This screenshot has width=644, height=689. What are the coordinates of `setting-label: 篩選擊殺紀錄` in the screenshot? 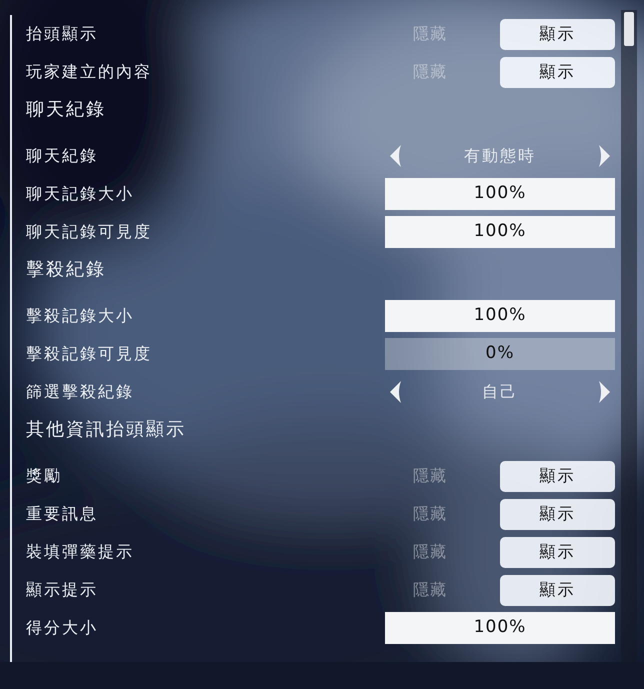 It's located at (80, 392).